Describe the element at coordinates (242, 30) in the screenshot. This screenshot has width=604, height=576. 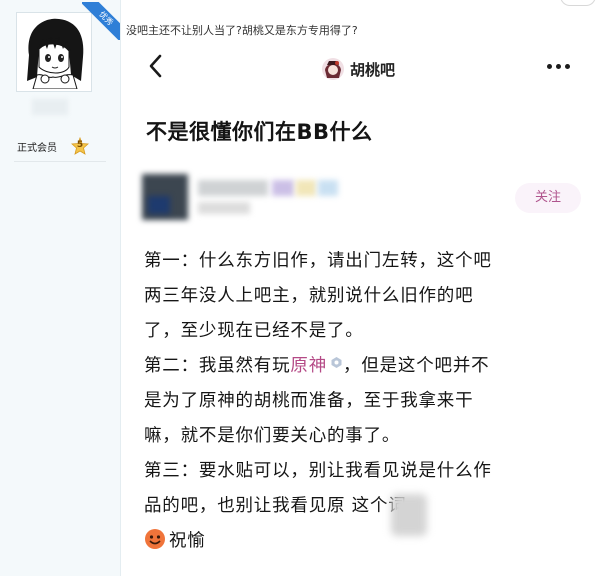
I see `post-title: 没吧主还不让别人当了?胡桃又是东方专用得了?` at that location.